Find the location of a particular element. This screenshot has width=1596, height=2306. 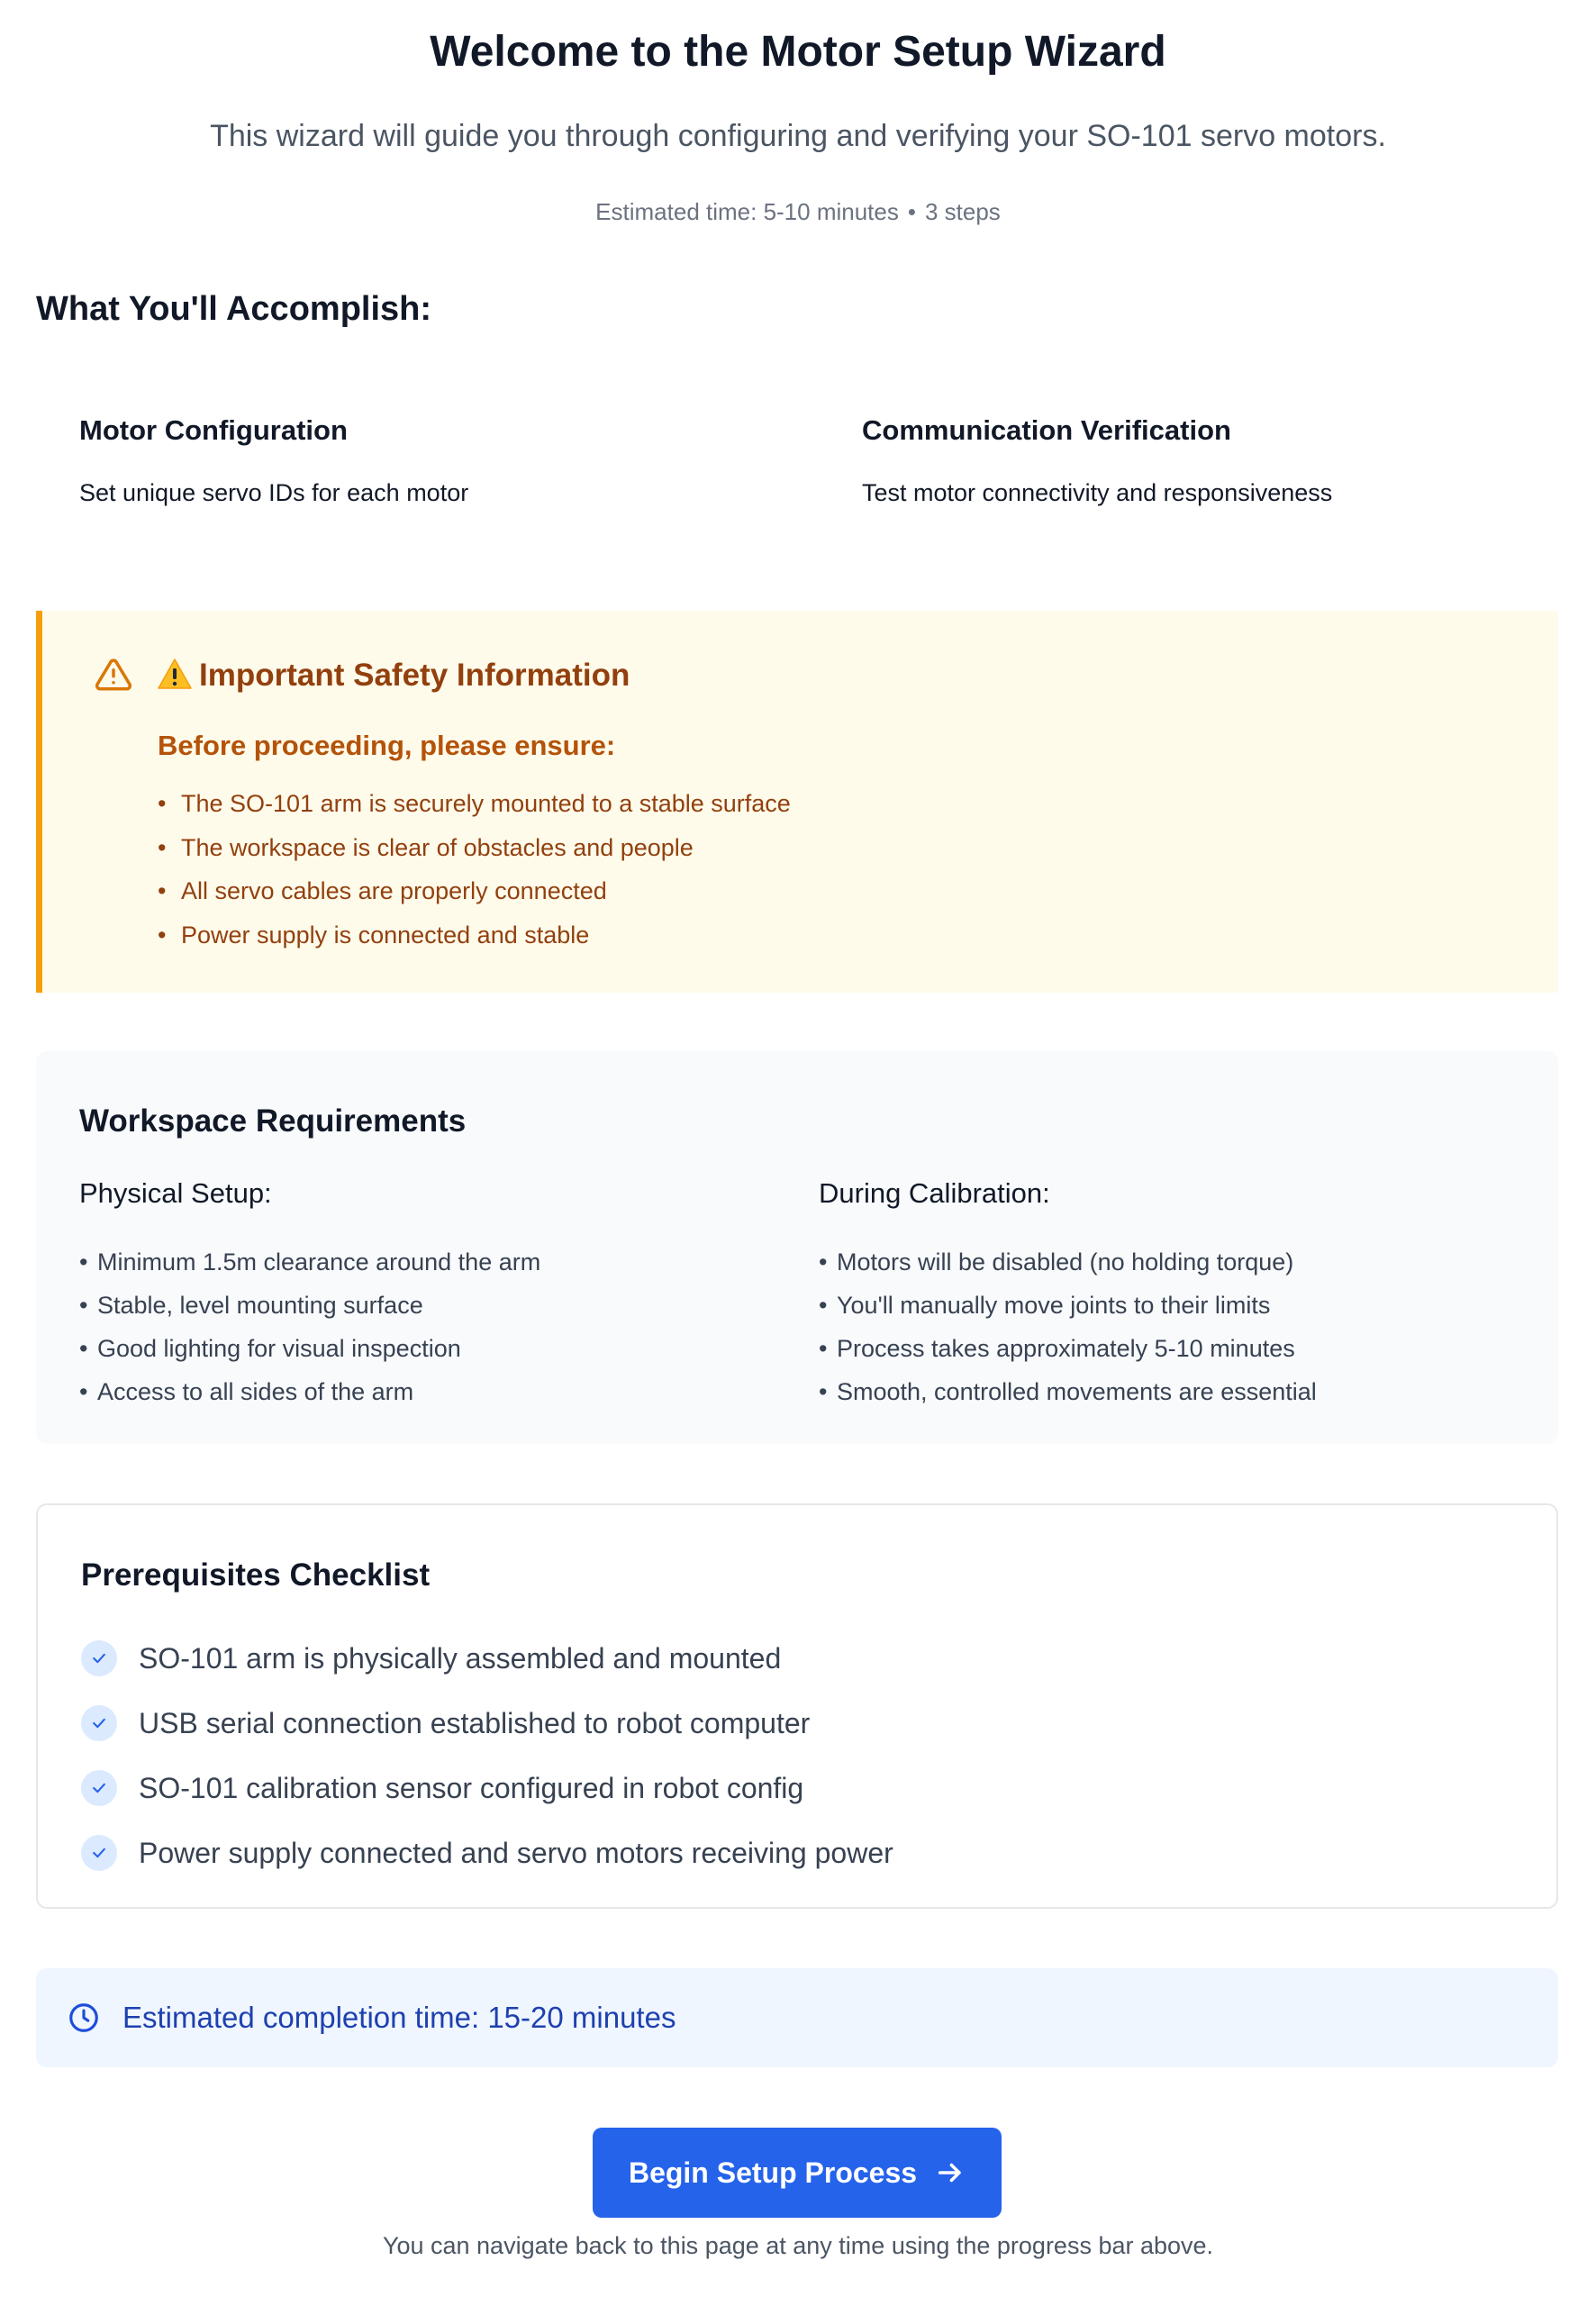

begin-setup-button-label: Begin Setup Process is located at coordinates (773, 2172).